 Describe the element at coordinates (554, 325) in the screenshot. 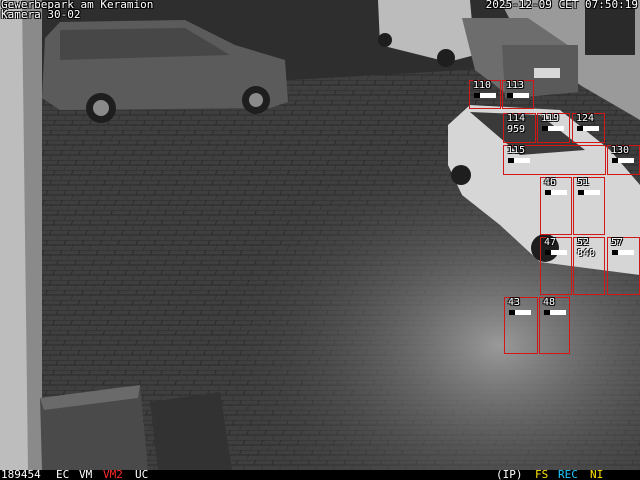

I see `zone-48: 48` at that location.